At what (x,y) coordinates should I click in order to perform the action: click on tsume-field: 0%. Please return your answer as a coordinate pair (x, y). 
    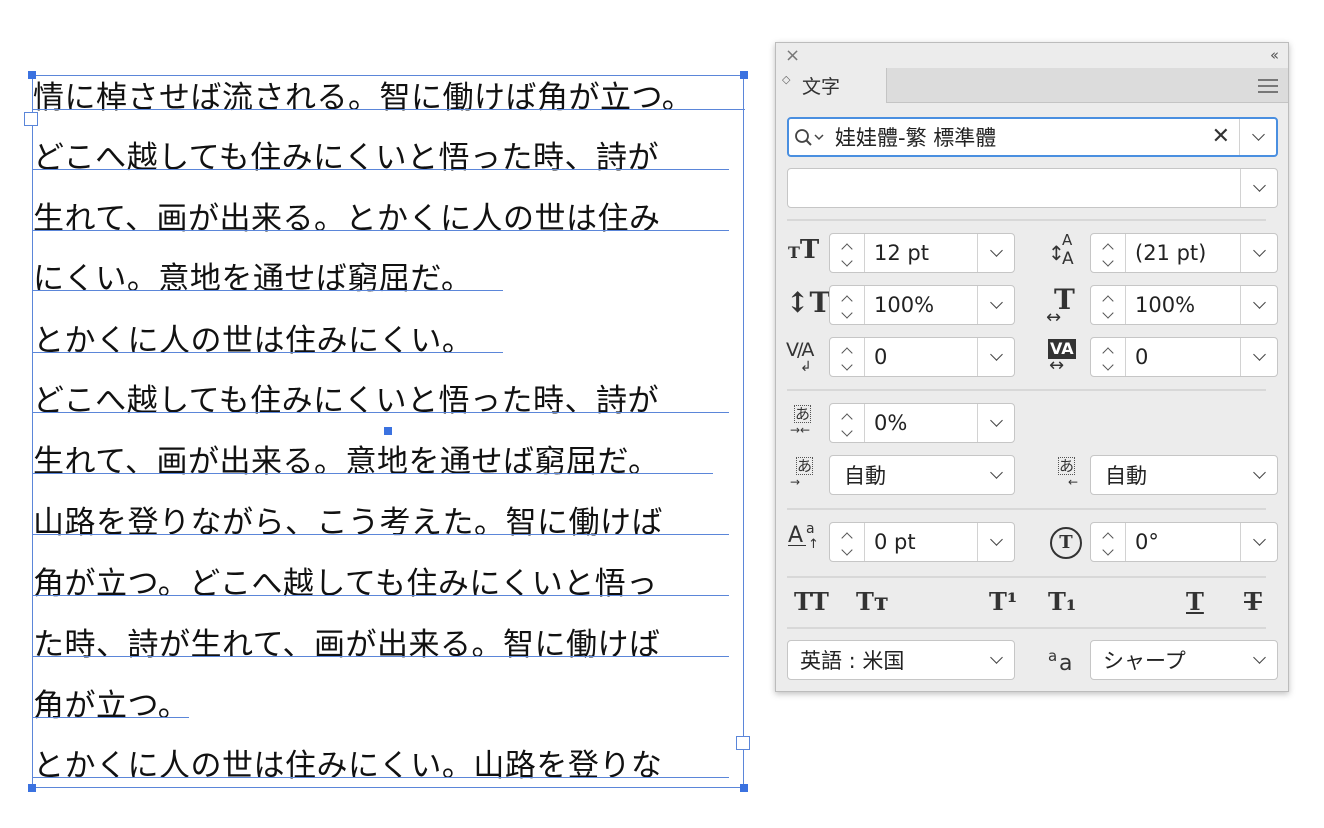
    Looking at the image, I should click on (922, 423).